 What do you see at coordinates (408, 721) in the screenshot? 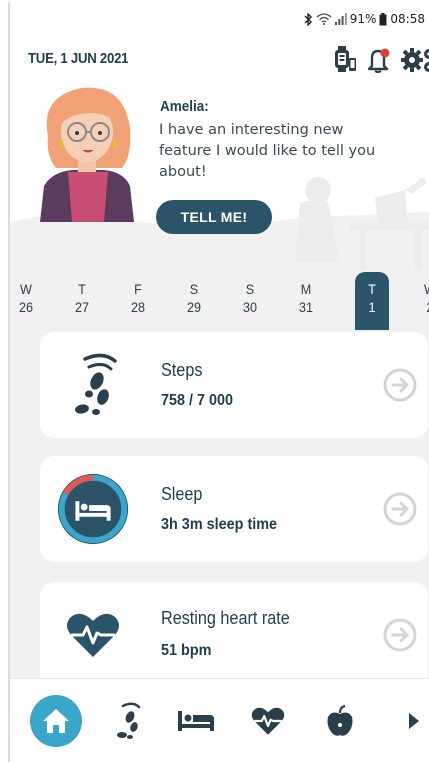
I see `nav-more` at bounding box center [408, 721].